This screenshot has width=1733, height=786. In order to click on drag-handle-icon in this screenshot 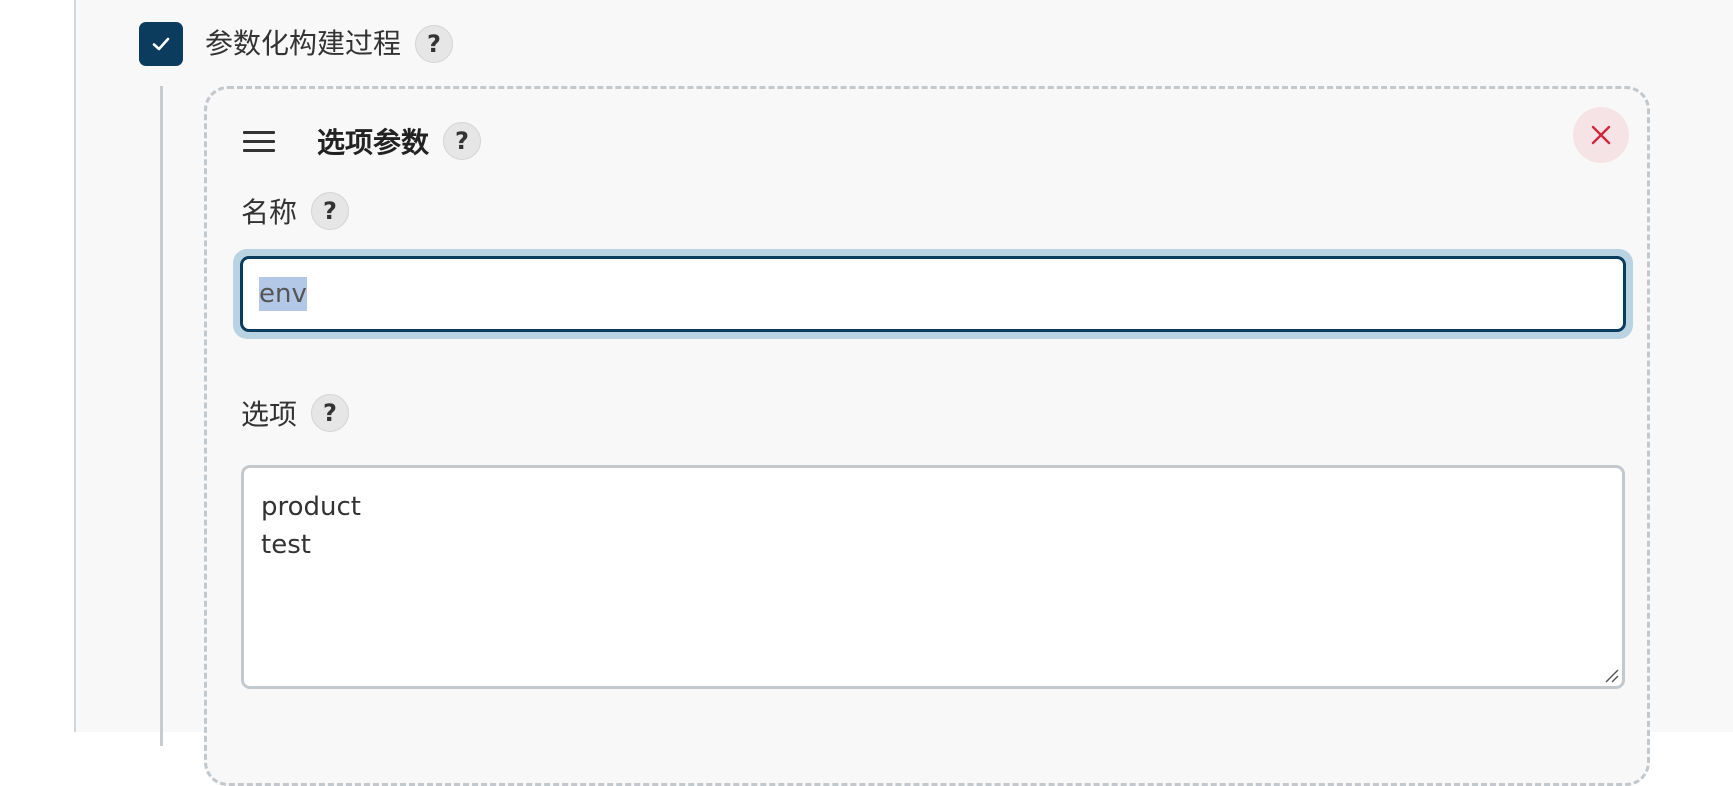, I will do `click(261, 141)`.